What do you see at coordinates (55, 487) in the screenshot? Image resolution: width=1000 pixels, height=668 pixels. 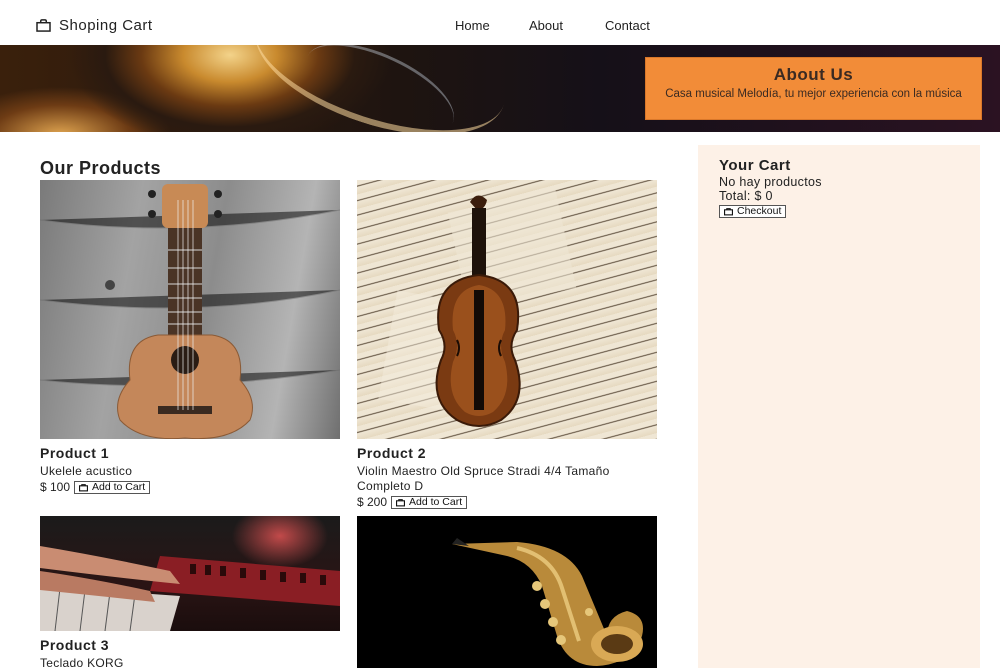 I see `product-price: $ 100` at bounding box center [55, 487].